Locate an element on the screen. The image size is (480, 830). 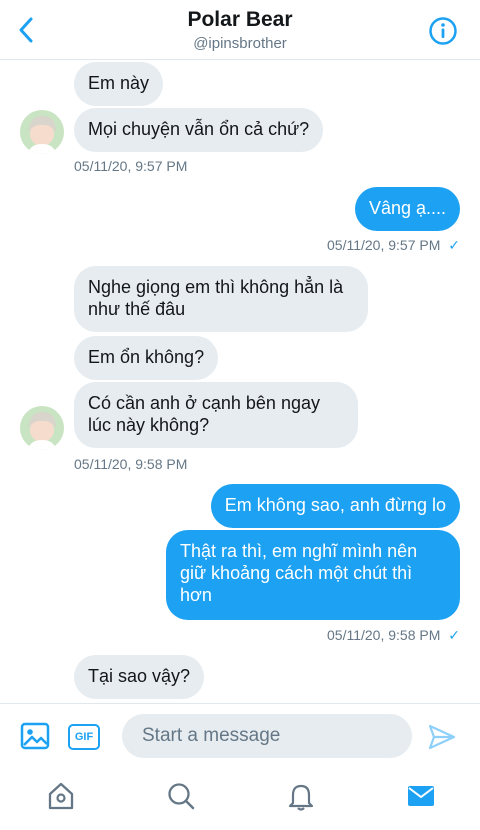
bell-icon is located at coordinates (301, 797).